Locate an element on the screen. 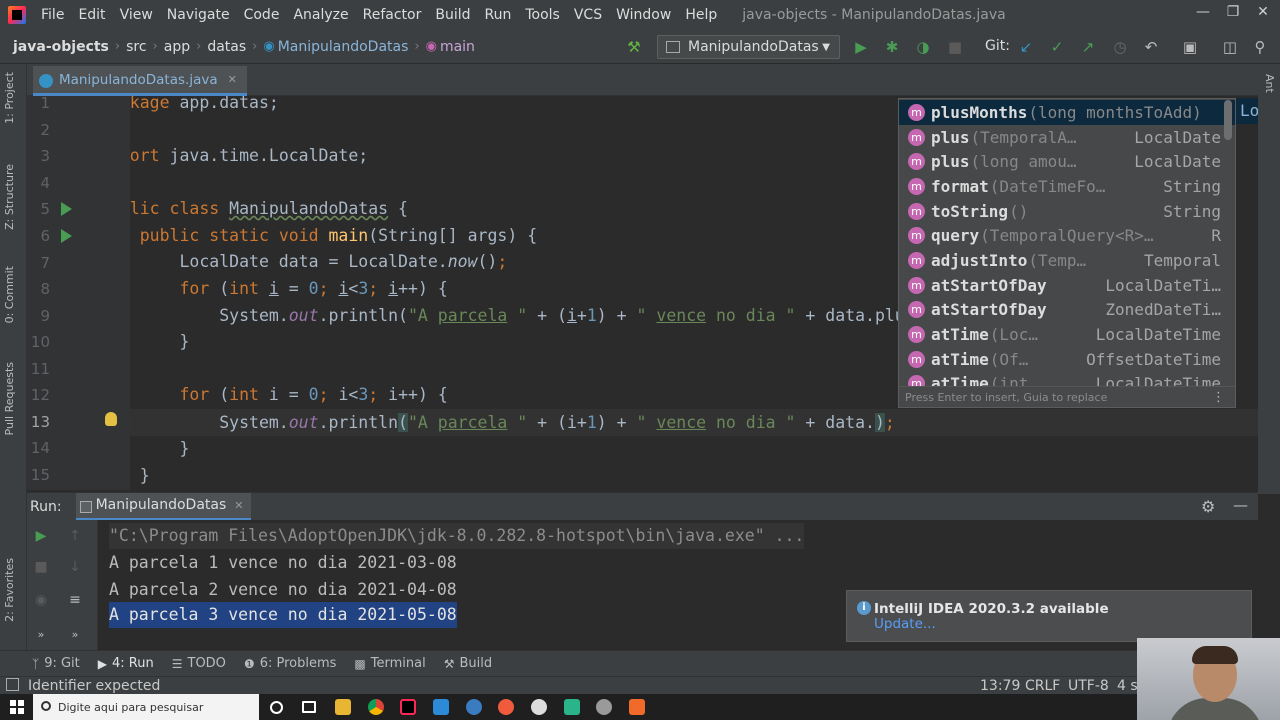 The width and height of the screenshot is (1280, 720). menu-help: Help is located at coordinates (701, 15).